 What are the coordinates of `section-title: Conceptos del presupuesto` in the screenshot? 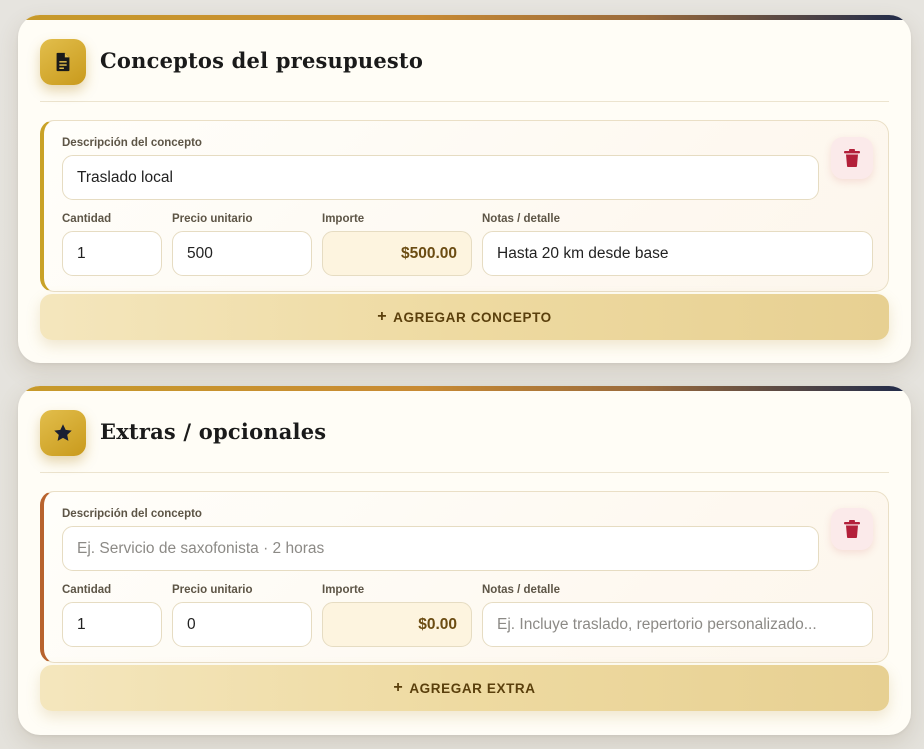 It's located at (262, 60).